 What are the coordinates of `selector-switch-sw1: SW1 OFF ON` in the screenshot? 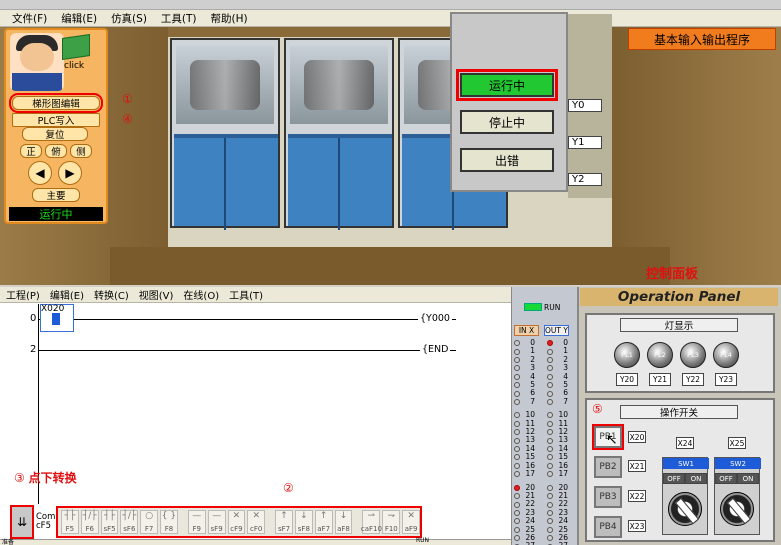 It's located at (685, 496).